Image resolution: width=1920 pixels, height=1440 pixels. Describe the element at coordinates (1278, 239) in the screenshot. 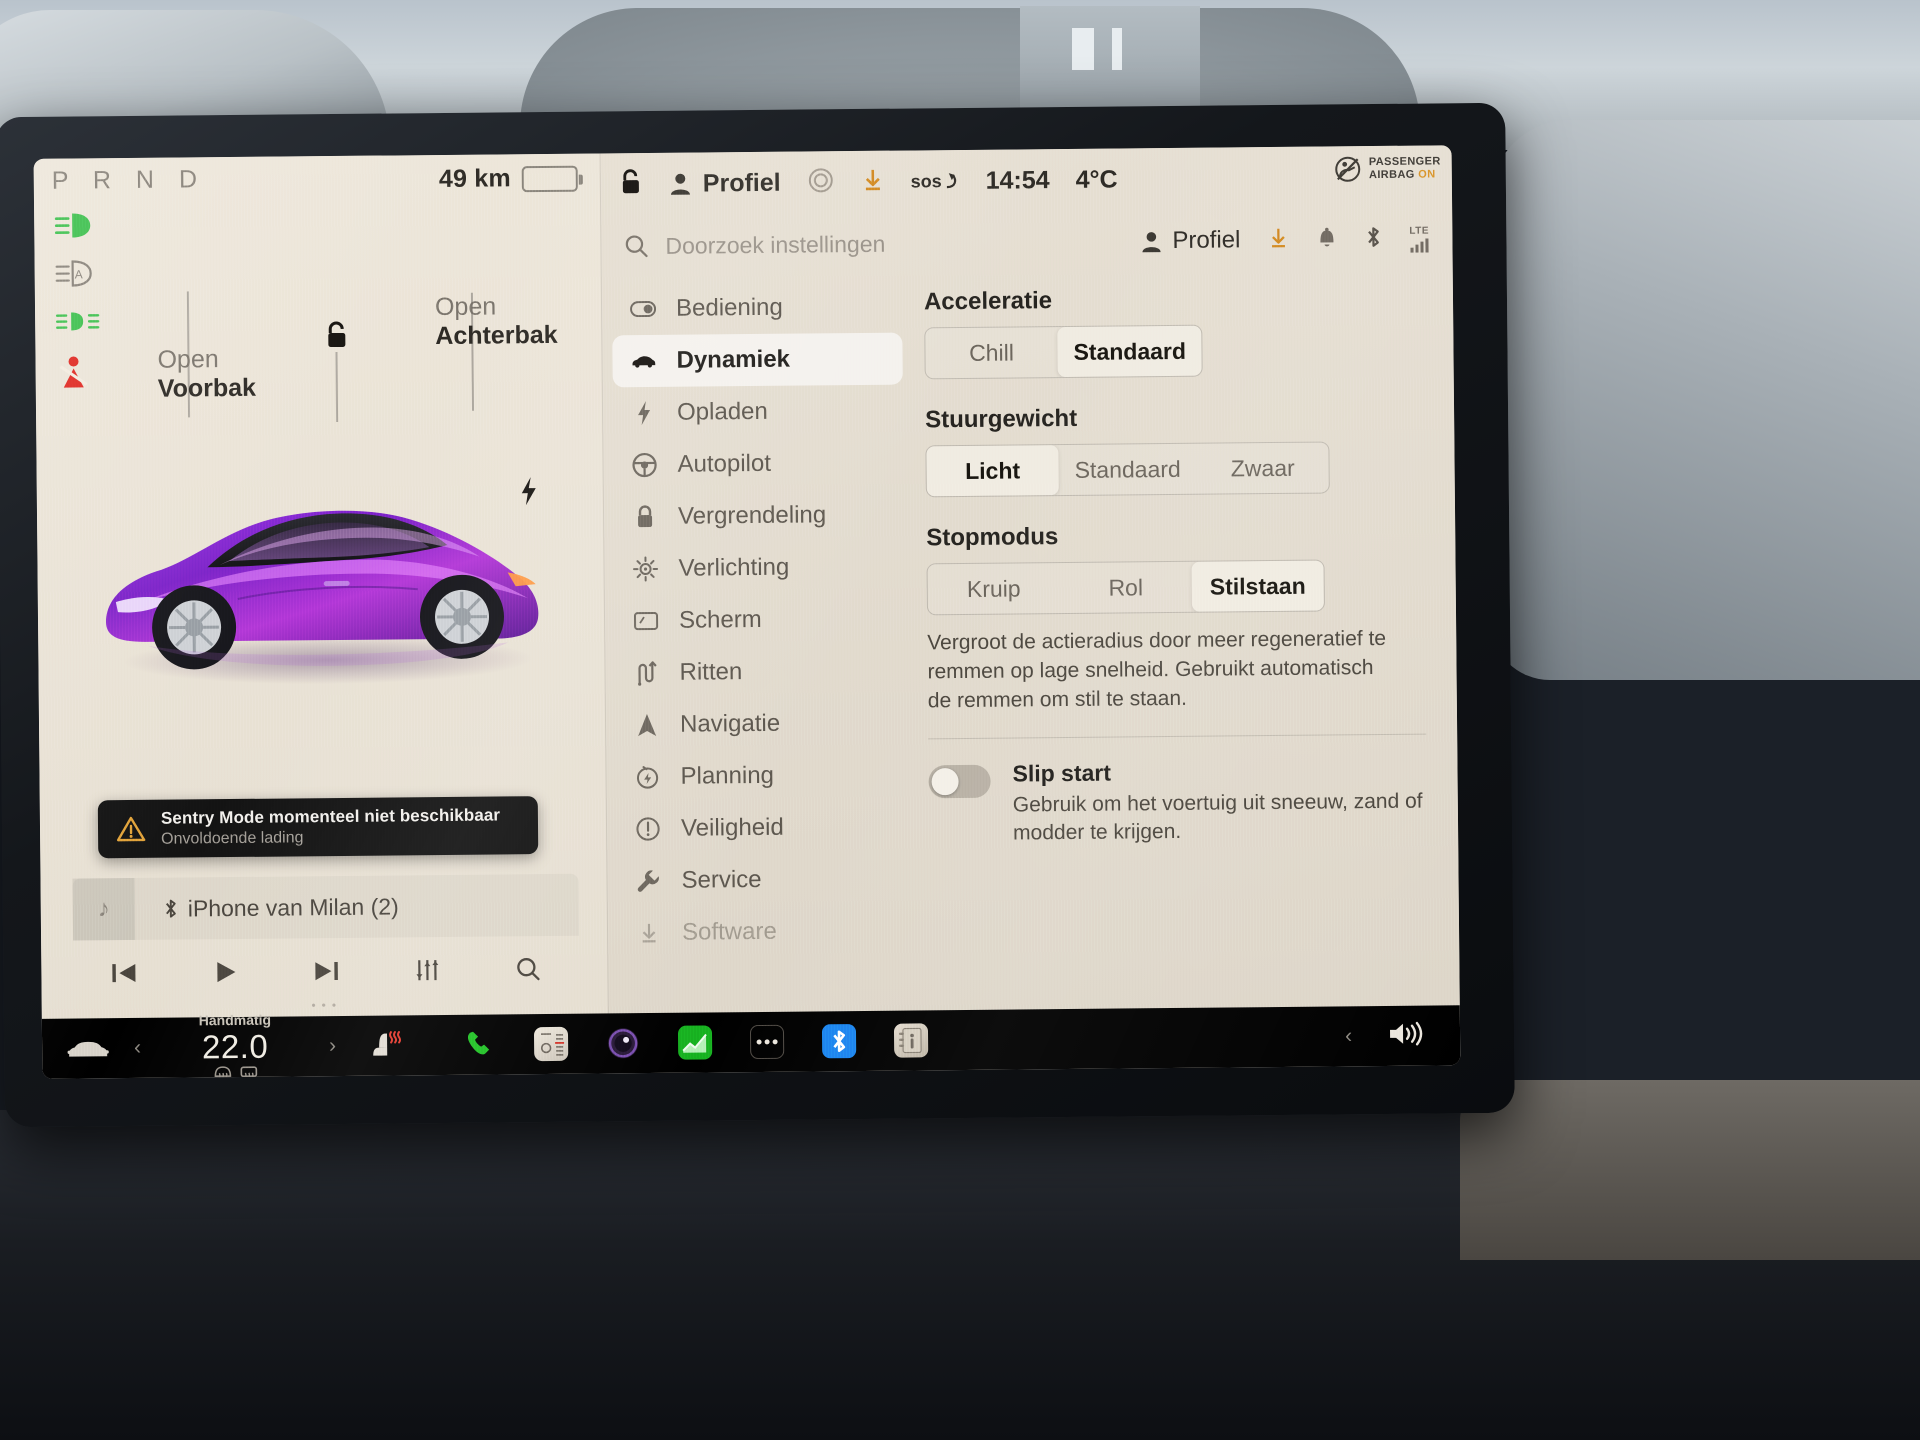

I see `software-download-icon` at that location.